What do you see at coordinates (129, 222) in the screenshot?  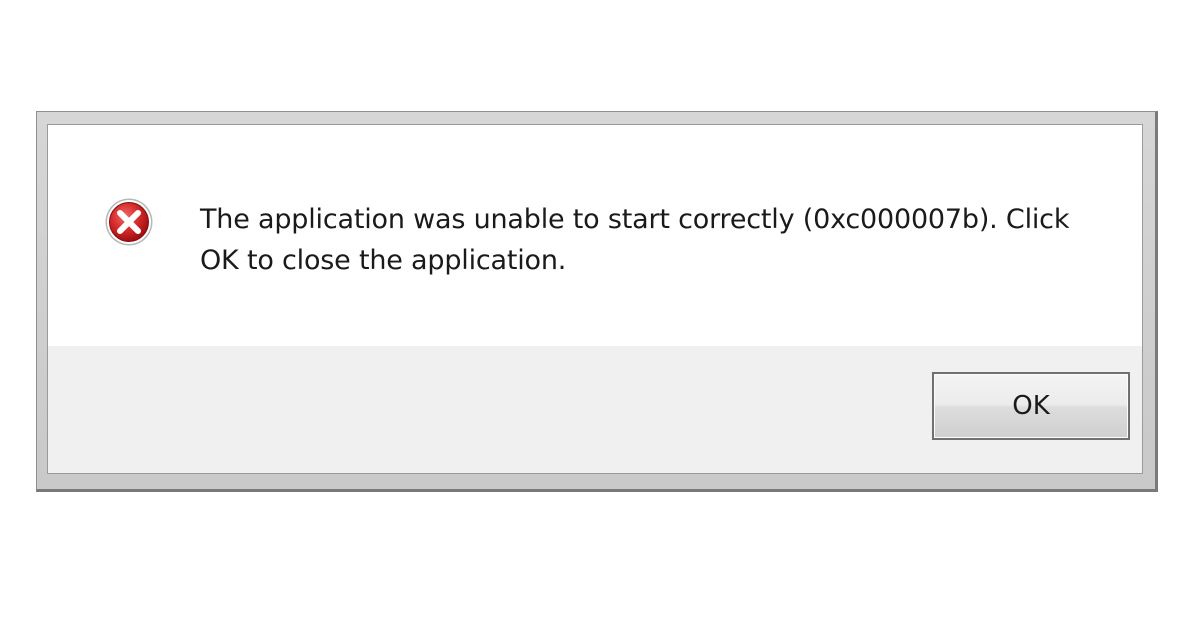 I see `error-icon` at bounding box center [129, 222].